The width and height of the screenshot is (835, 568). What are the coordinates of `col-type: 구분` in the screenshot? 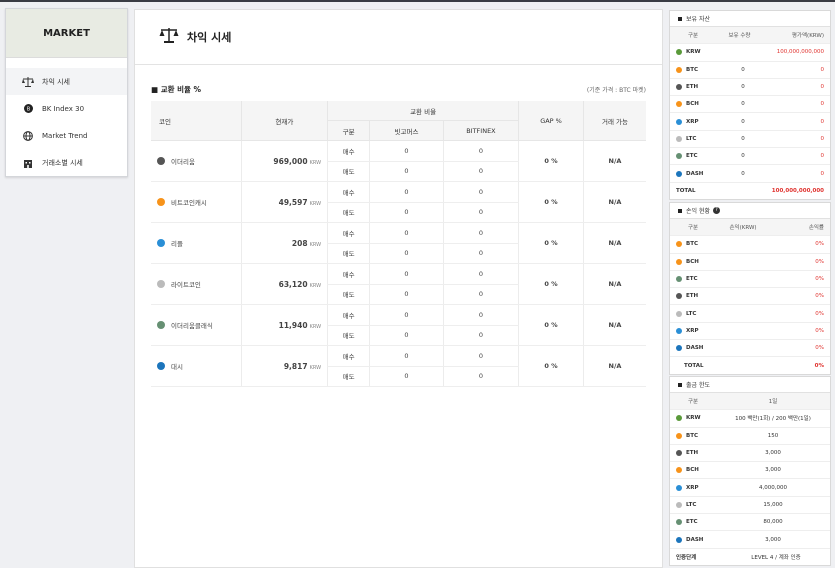 It's located at (348, 130).